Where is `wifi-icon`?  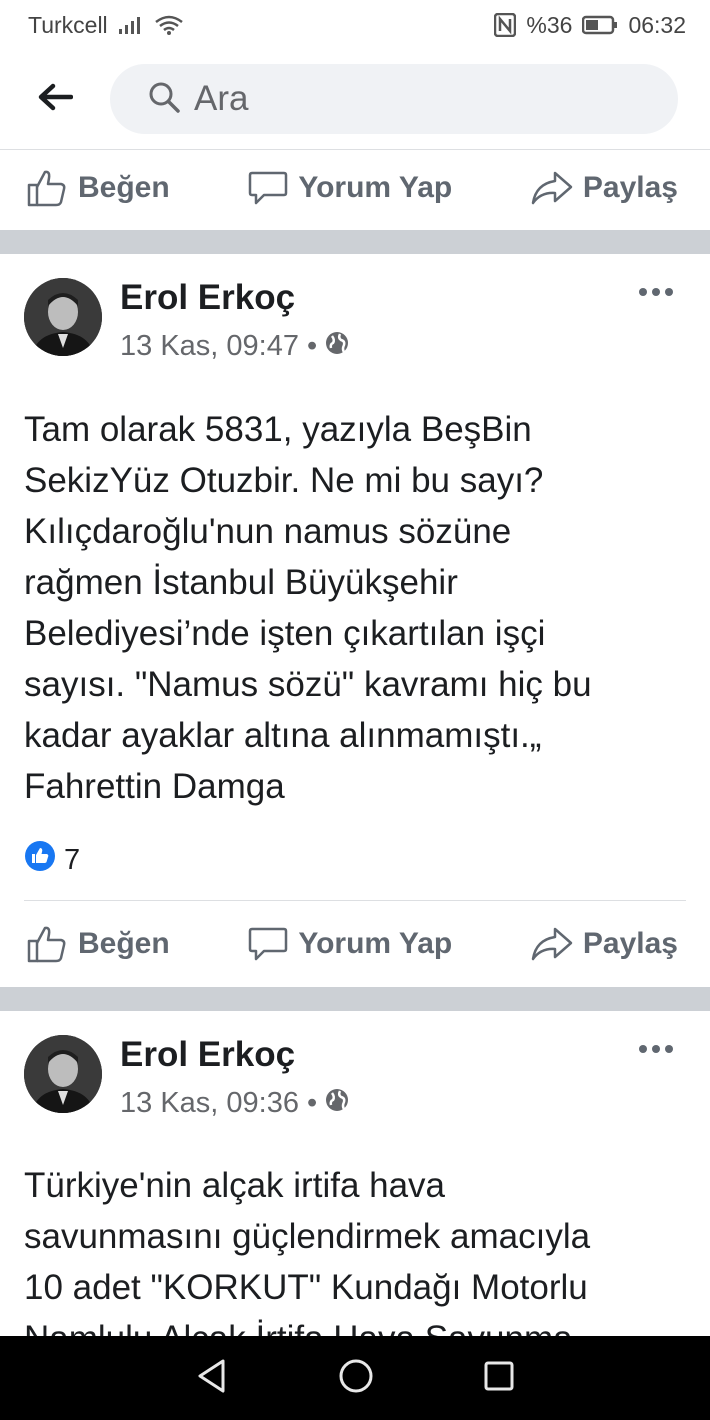 wifi-icon is located at coordinates (169, 25).